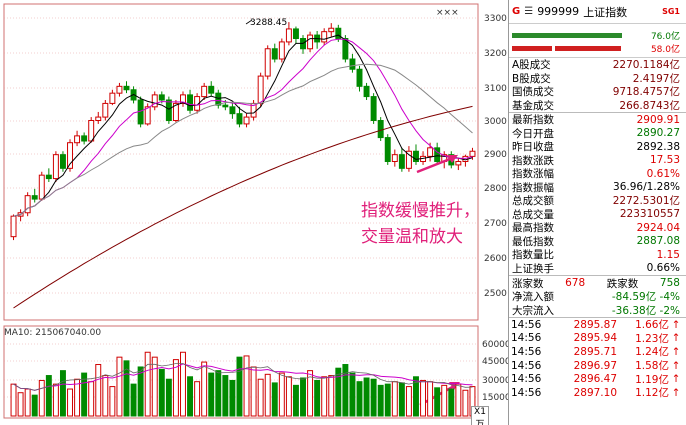 This screenshot has height=425, width=686. Describe the element at coordinates (649, 214) in the screenshot. I see `quote-row-value: 223310557` at that location.